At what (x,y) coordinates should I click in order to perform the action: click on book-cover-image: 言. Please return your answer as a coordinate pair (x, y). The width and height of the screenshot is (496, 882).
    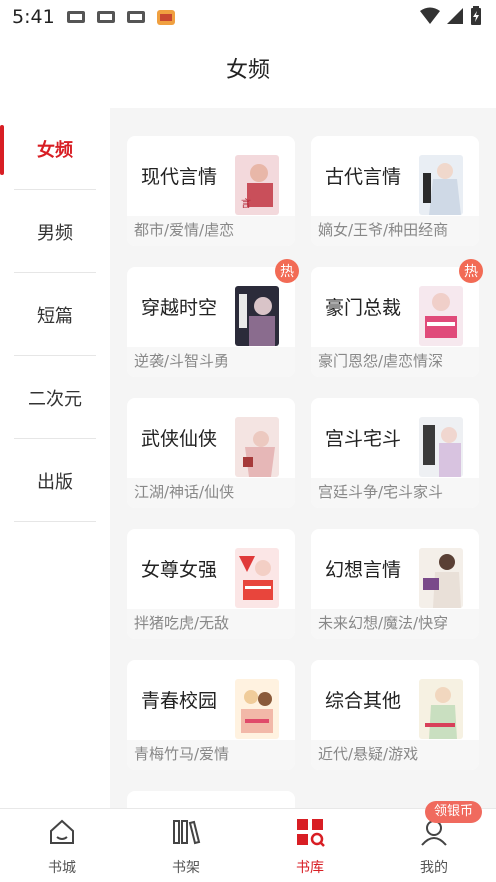
    Looking at the image, I should click on (257, 185).